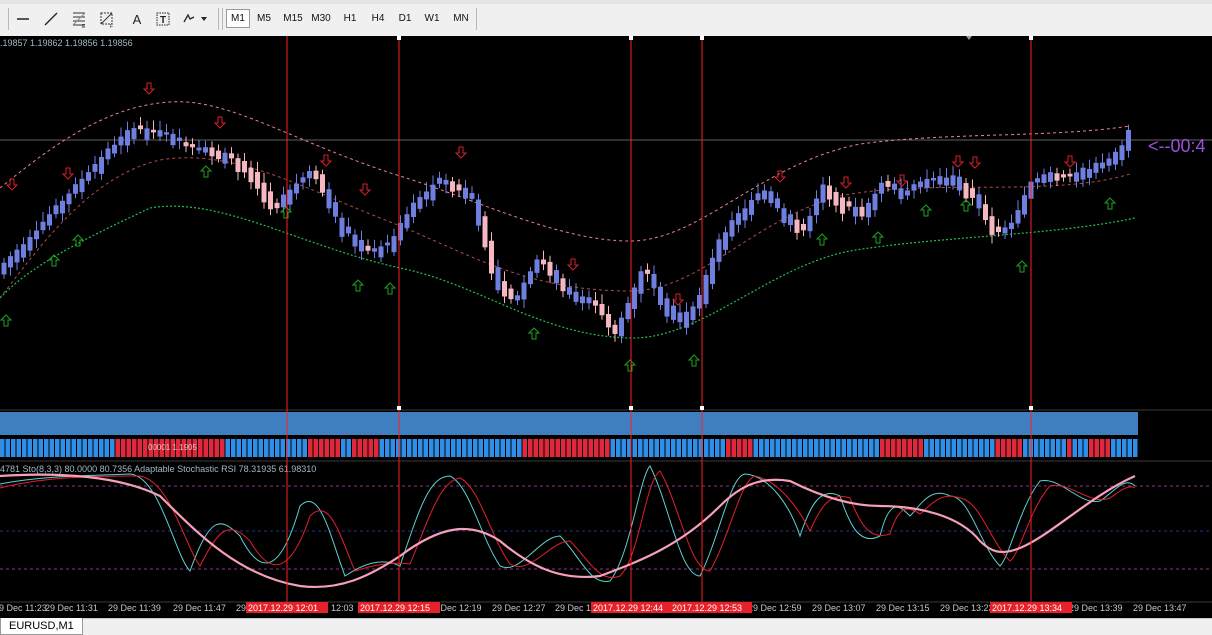  What do you see at coordinates (264, 18) in the screenshot?
I see `timeframe-m5-button: M5` at bounding box center [264, 18].